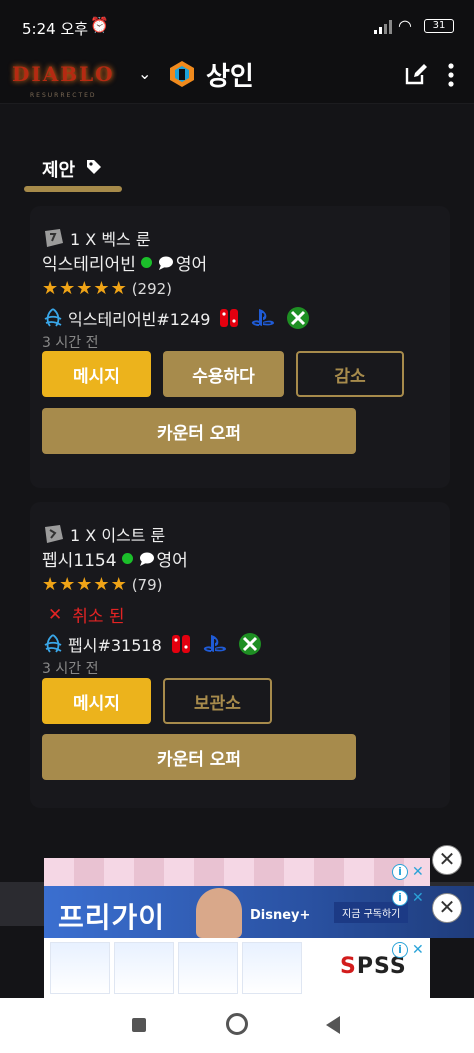 Image resolution: width=474 pixels, height=1053 pixels. What do you see at coordinates (139, 319) in the screenshot?
I see `battlenet-tag: 익스테리어빈#1249` at bounding box center [139, 319].